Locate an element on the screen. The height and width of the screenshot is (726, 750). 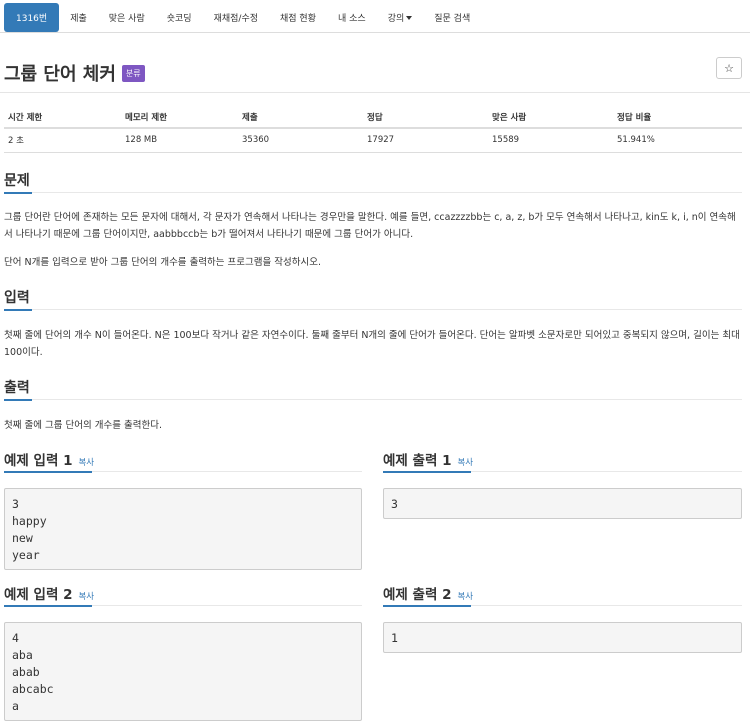
header-submissions: 제출 is located at coordinates (300, 117).